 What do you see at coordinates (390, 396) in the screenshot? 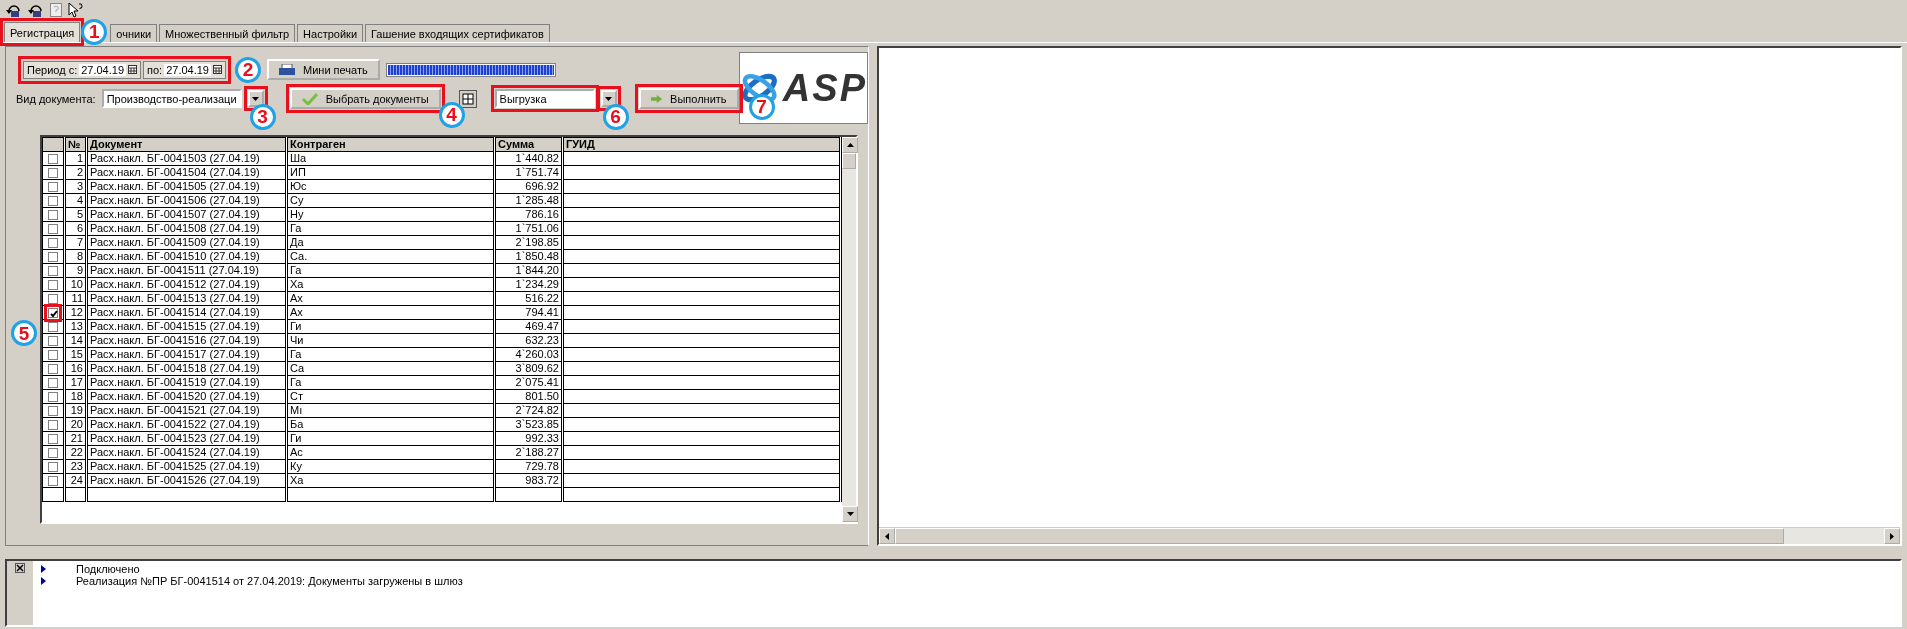
I see `table-cell: Ст` at bounding box center [390, 396].